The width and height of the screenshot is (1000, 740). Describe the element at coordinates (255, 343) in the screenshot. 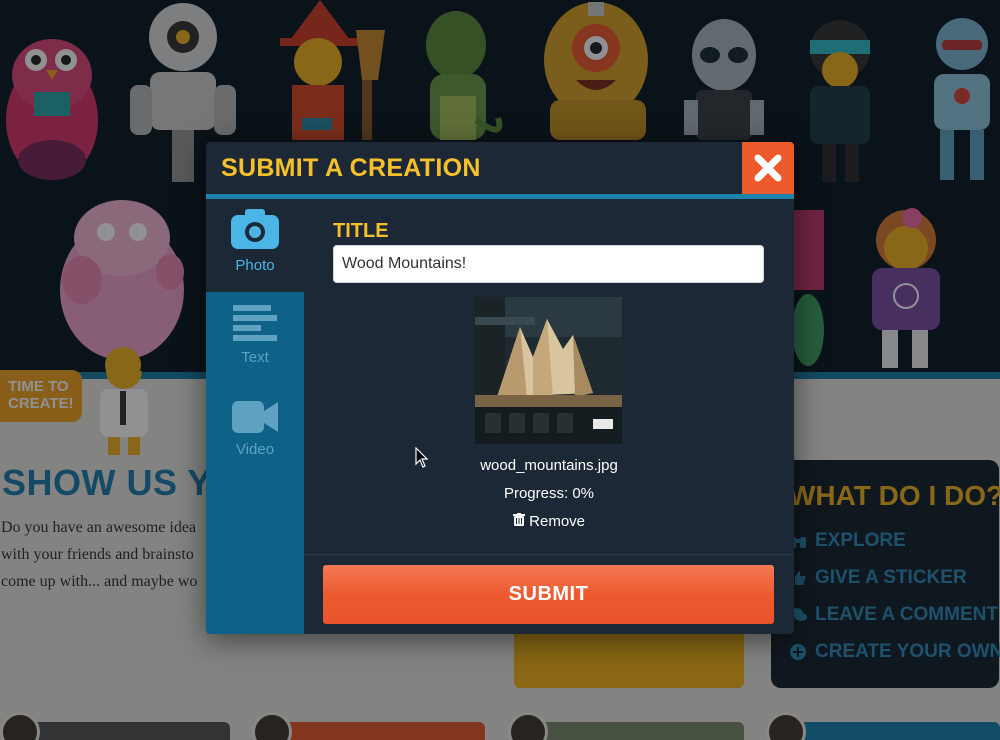

I see `tab-text: Text` at that location.